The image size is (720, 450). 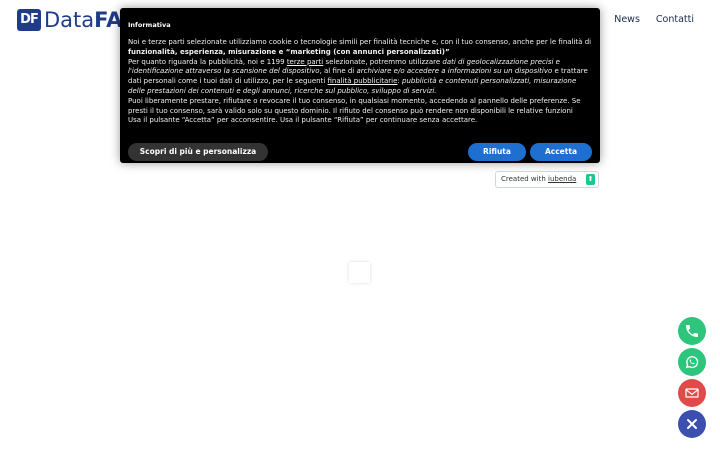 I want to click on email-button, so click(x=692, y=393).